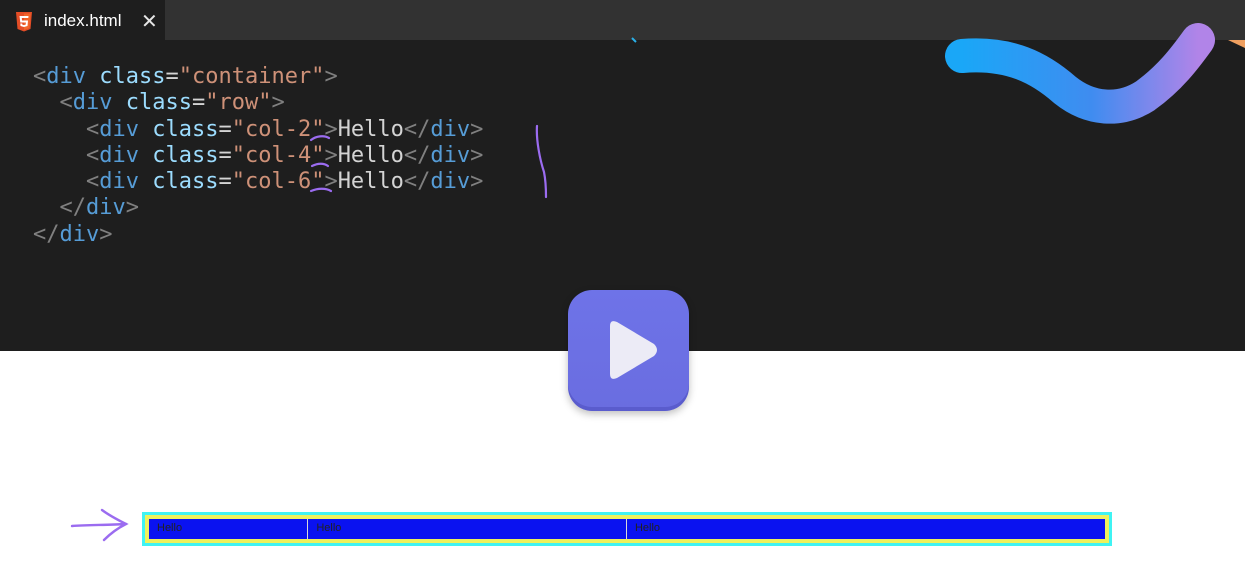 This screenshot has height=569, width=1245. What do you see at coordinates (99, 525) in the screenshot?
I see `arrow-right-icon` at bounding box center [99, 525].